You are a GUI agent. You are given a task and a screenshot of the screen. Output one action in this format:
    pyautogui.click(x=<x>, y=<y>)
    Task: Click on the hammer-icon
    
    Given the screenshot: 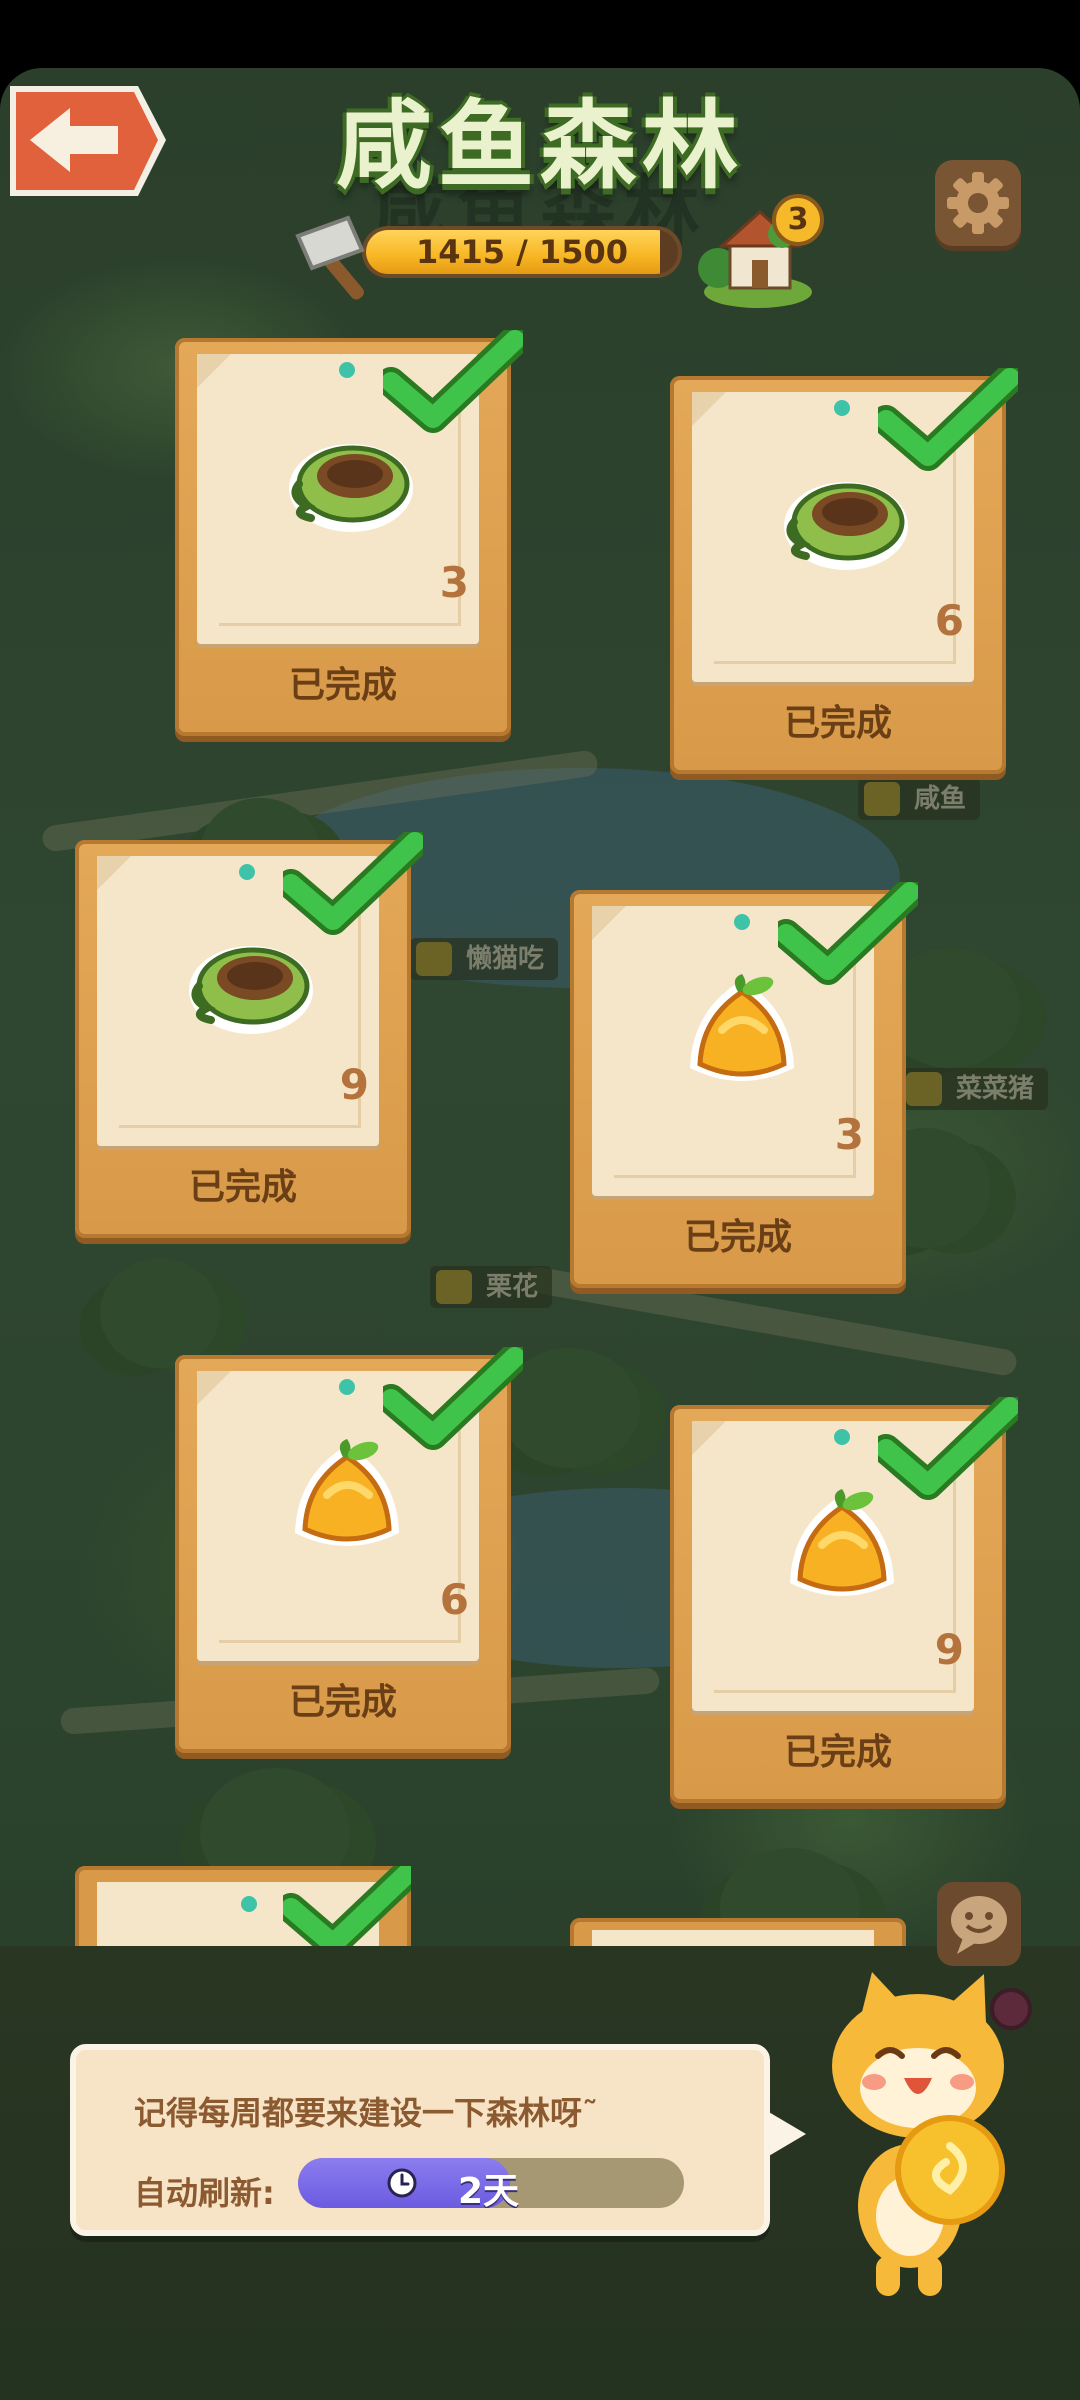 What is the action you would take?
    pyautogui.click(x=330, y=257)
    